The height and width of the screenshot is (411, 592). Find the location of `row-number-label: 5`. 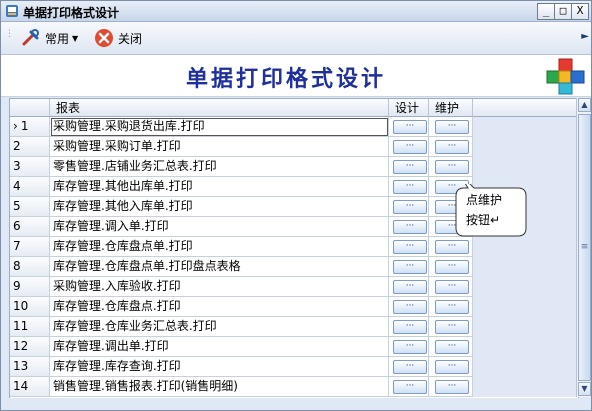

row-number-label: 5 is located at coordinates (17, 206).